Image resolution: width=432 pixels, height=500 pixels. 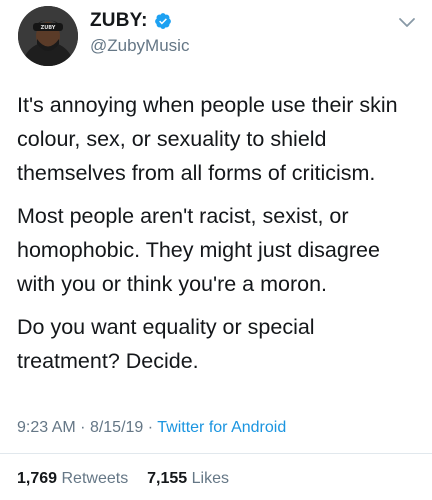 What do you see at coordinates (116, 427) in the screenshot?
I see `tweet-date: 8/15/19` at bounding box center [116, 427].